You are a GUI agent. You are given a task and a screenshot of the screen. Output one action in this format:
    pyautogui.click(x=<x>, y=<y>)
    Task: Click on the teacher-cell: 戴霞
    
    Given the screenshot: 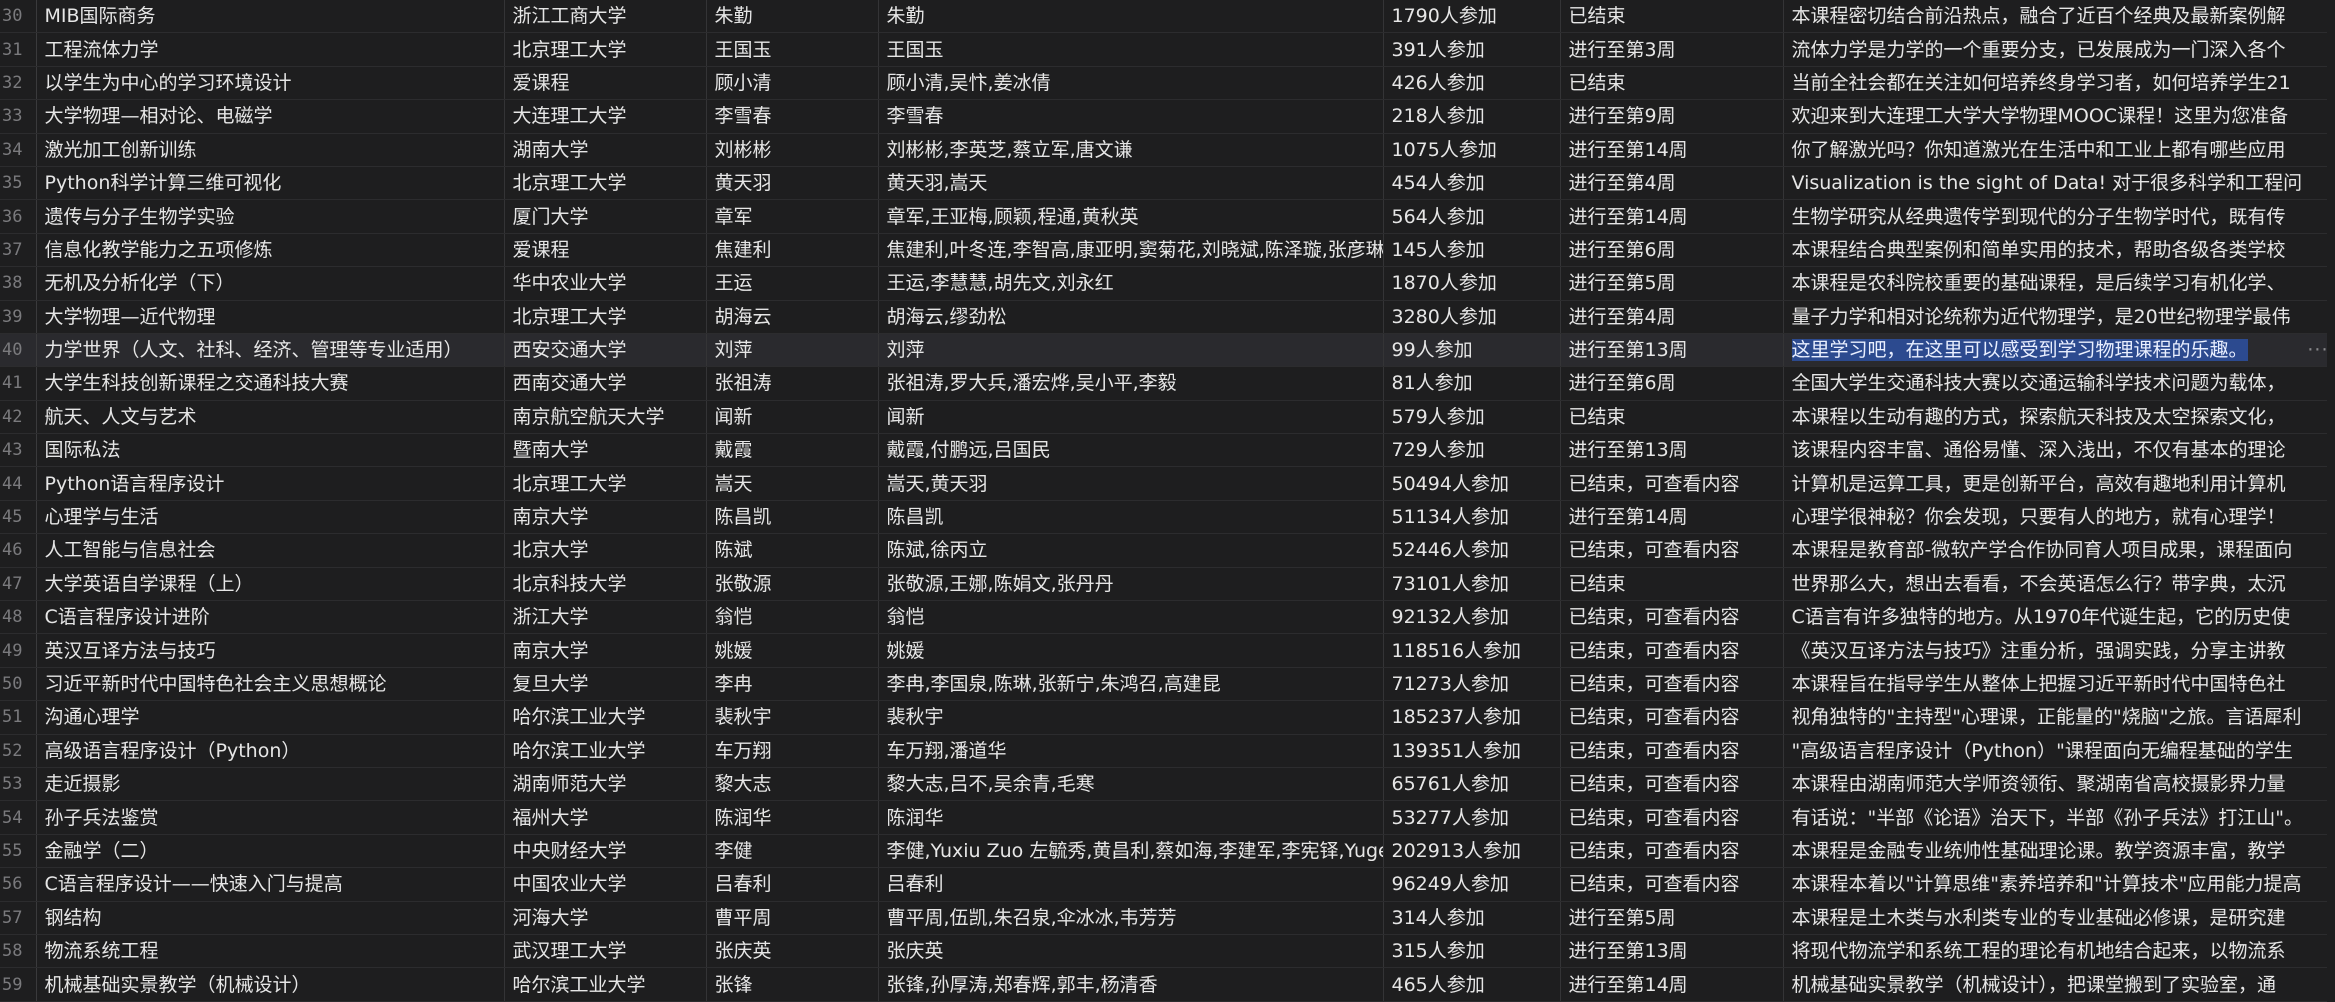 What is the action you would take?
    pyautogui.click(x=792, y=450)
    